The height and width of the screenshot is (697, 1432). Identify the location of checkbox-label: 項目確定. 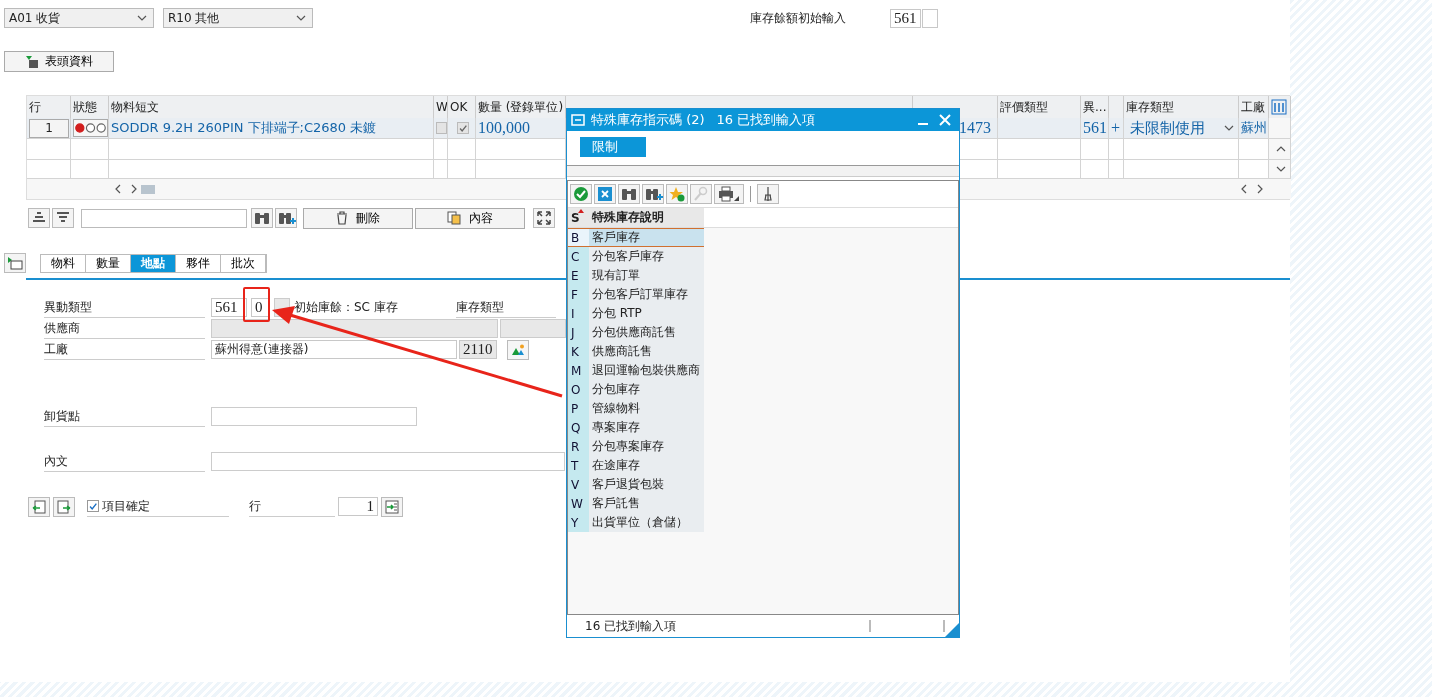
(126, 506).